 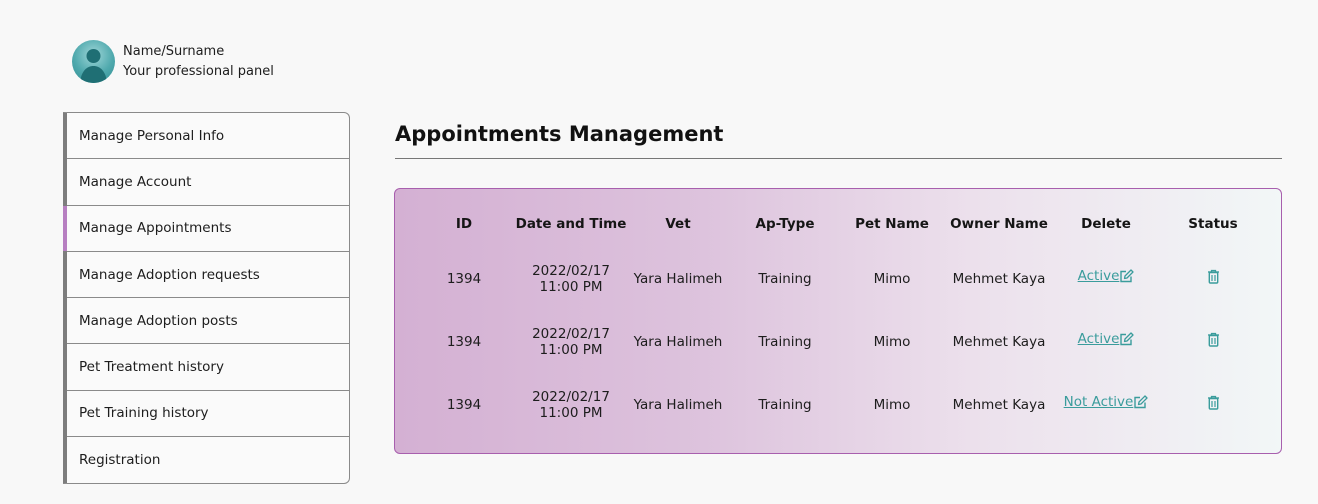 What do you see at coordinates (208, 414) in the screenshot?
I see `sidebar-item-training-history: Pet Training history` at bounding box center [208, 414].